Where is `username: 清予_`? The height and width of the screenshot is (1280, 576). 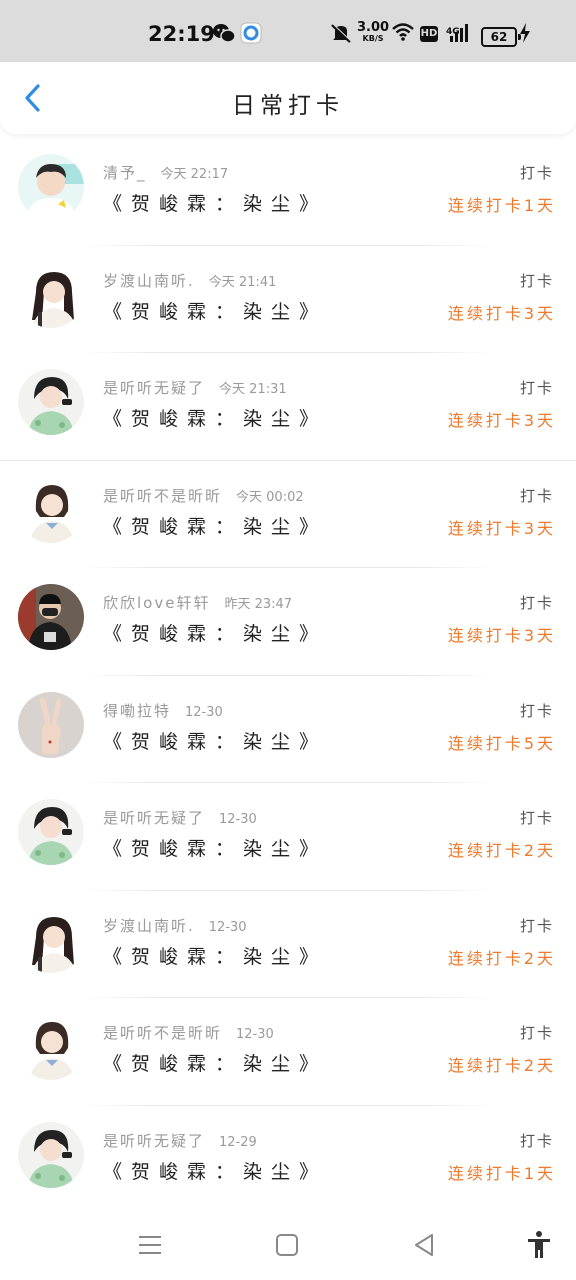 username: 清予_ is located at coordinates (125, 173).